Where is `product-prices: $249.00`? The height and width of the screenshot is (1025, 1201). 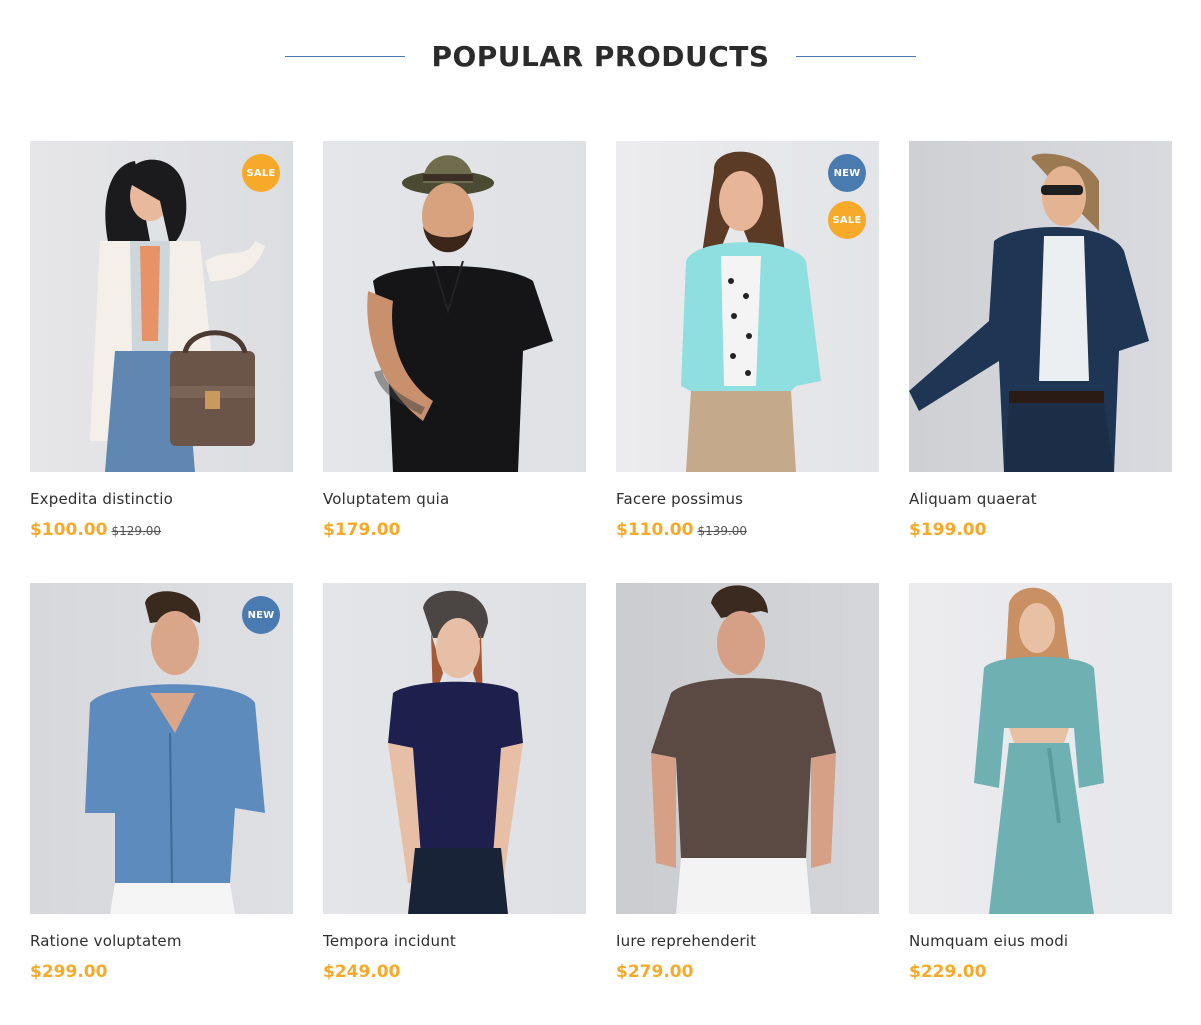
product-prices: $249.00 is located at coordinates (361, 972).